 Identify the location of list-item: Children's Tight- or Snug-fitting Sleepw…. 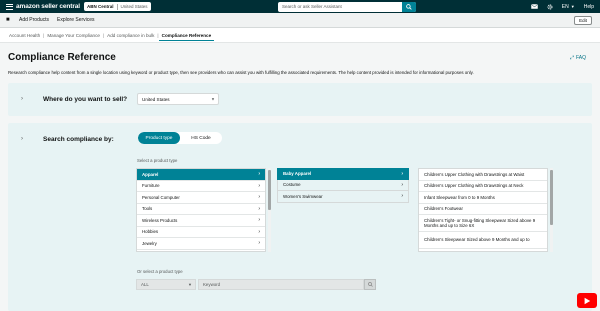
(483, 223).